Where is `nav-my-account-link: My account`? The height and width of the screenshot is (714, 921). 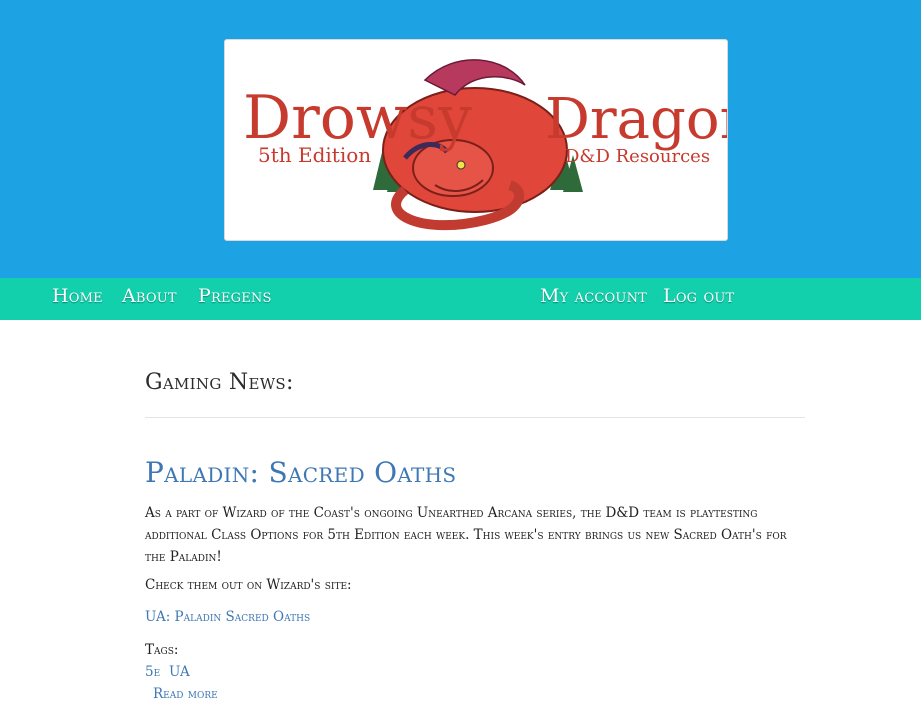 nav-my-account-link: My account is located at coordinates (593, 299).